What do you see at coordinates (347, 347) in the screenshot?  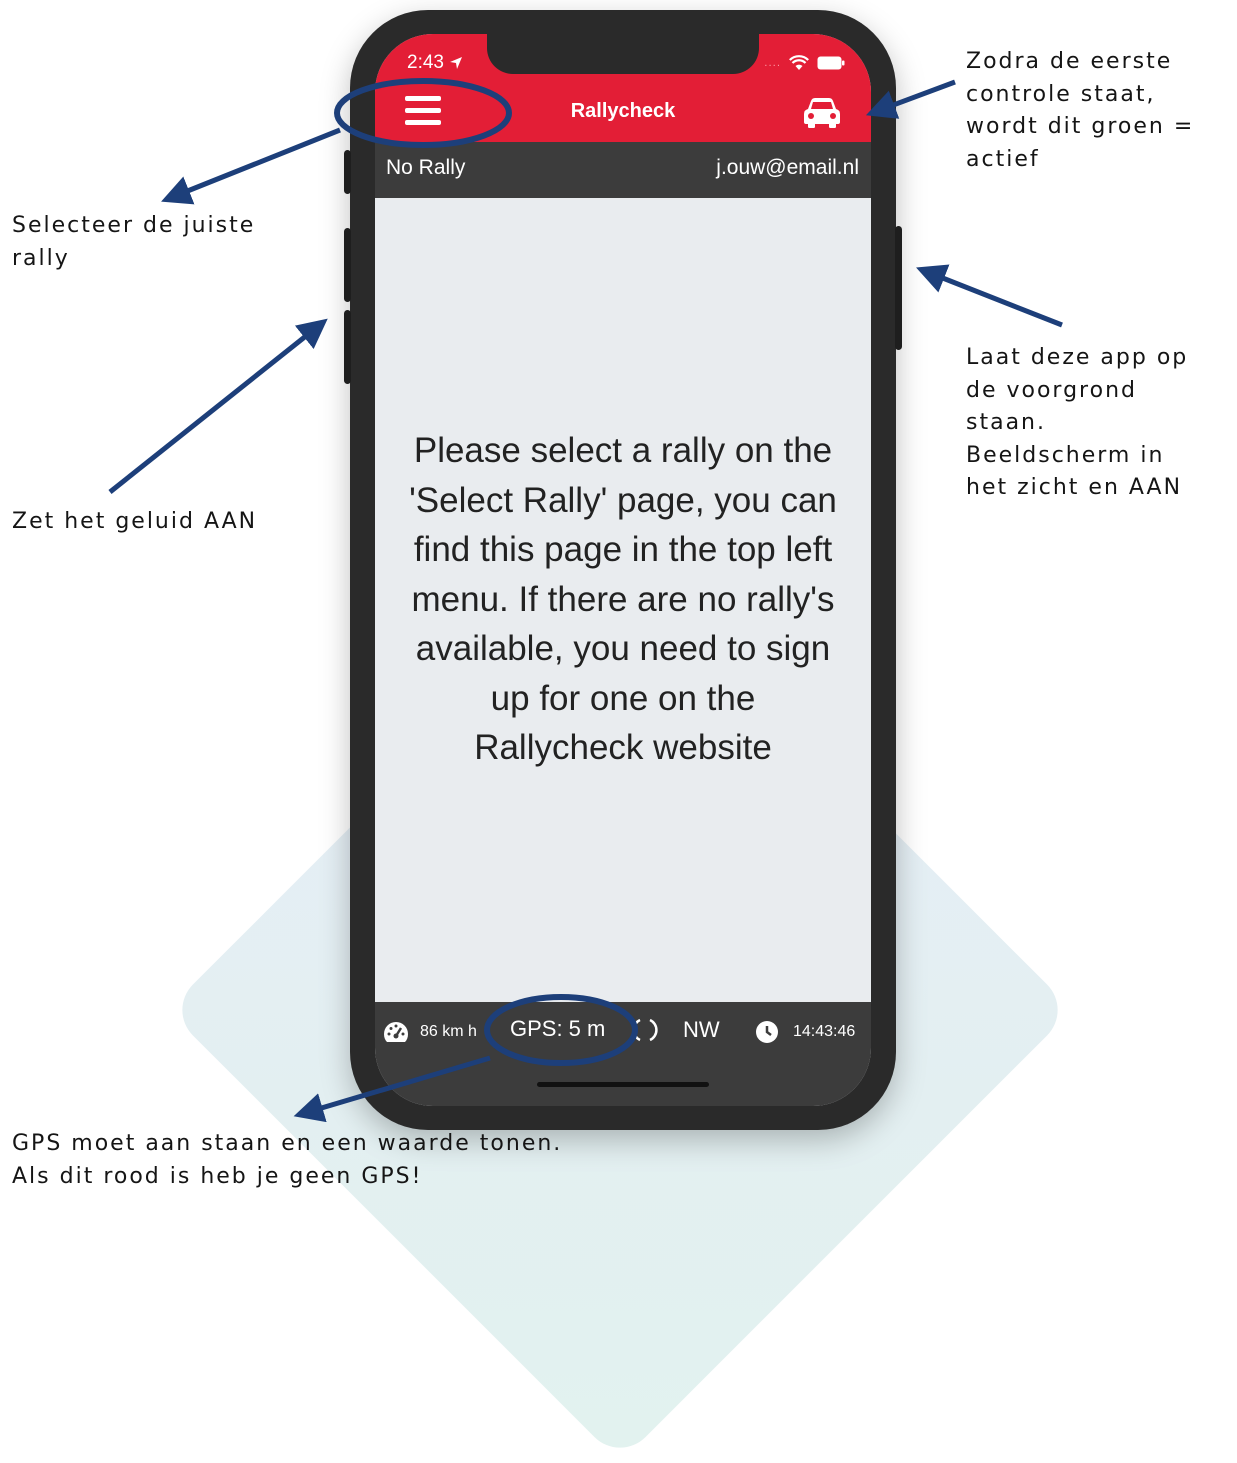 I see `volume-down-button` at bounding box center [347, 347].